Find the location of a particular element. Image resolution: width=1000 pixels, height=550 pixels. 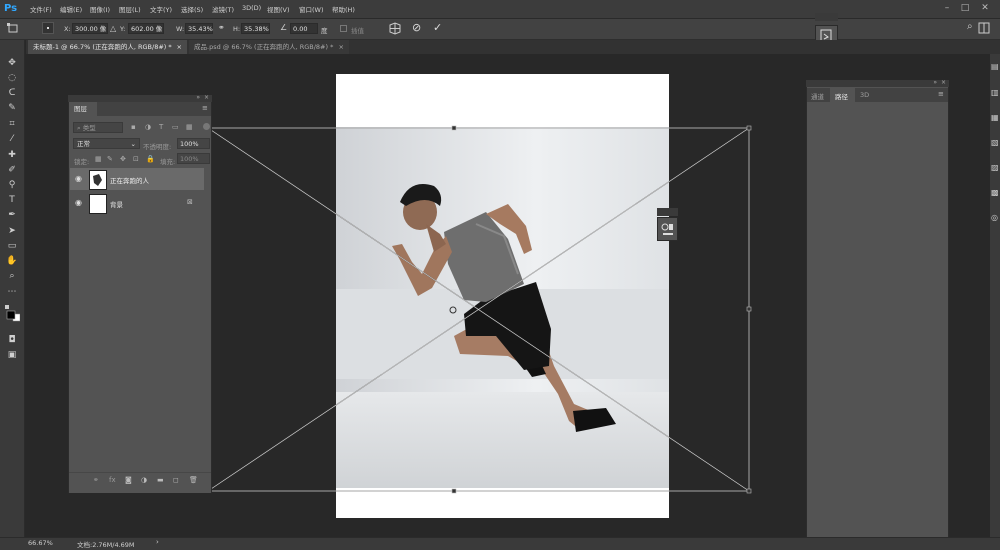

link-layers-icon: ⚭ is located at coordinates (96, 480).